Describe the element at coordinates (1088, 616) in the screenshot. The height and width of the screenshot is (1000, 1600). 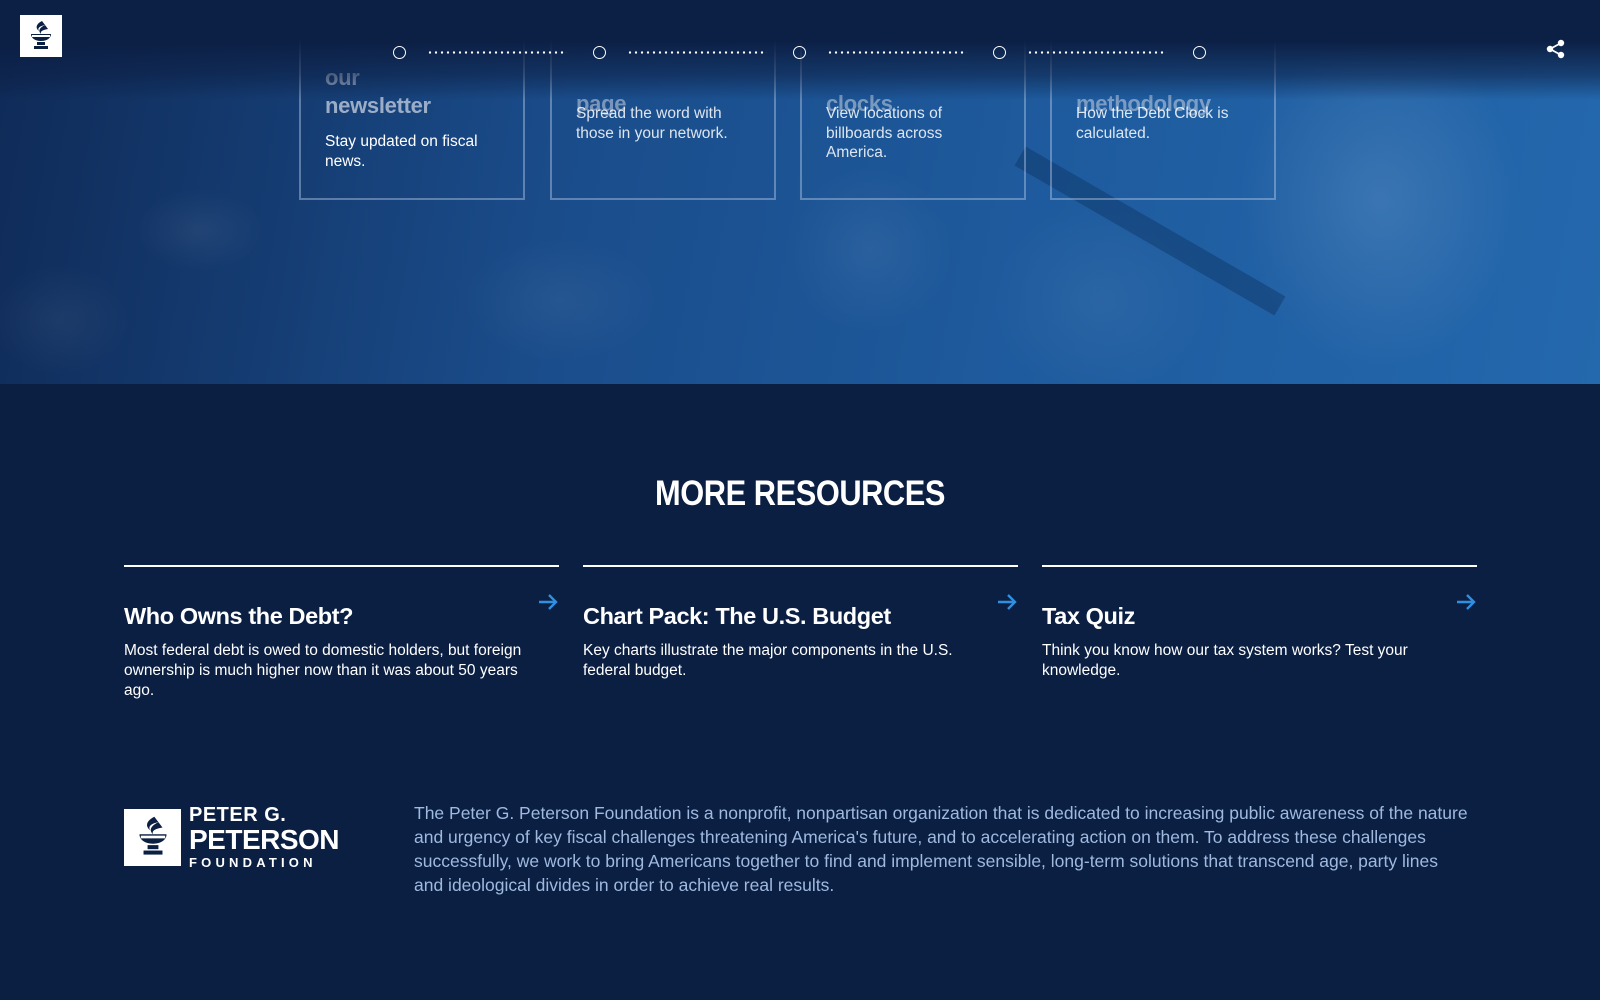
I see `resource-title: Tax Quiz` at that location.